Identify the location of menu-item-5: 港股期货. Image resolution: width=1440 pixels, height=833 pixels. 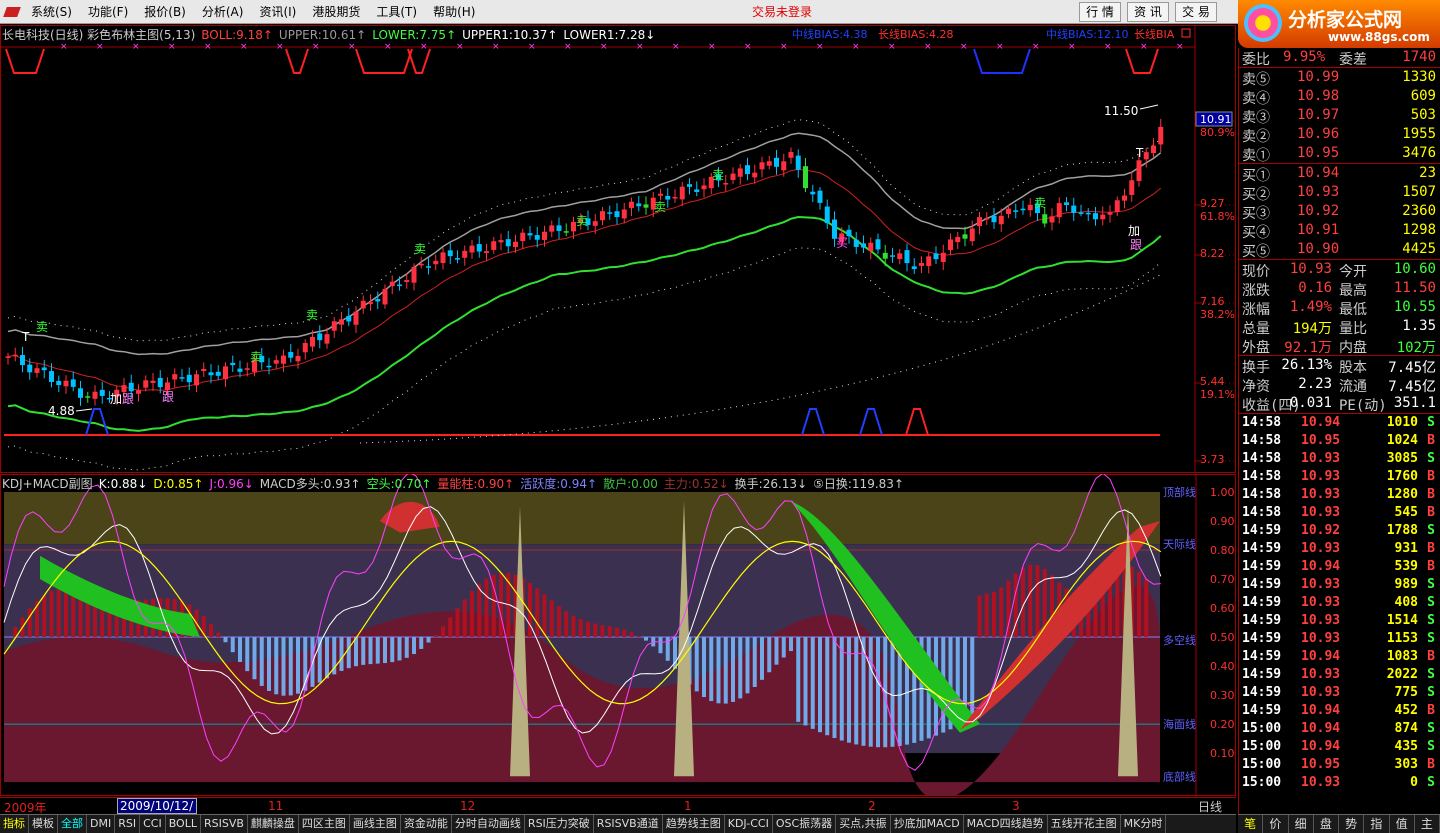
(336, 12).